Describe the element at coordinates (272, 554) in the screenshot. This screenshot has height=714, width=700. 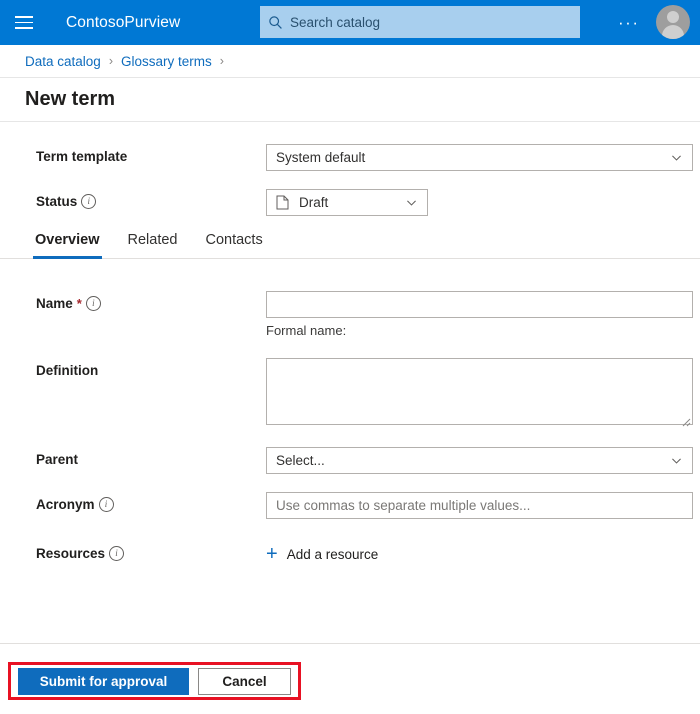
I see `plus-icon: +` at that location.